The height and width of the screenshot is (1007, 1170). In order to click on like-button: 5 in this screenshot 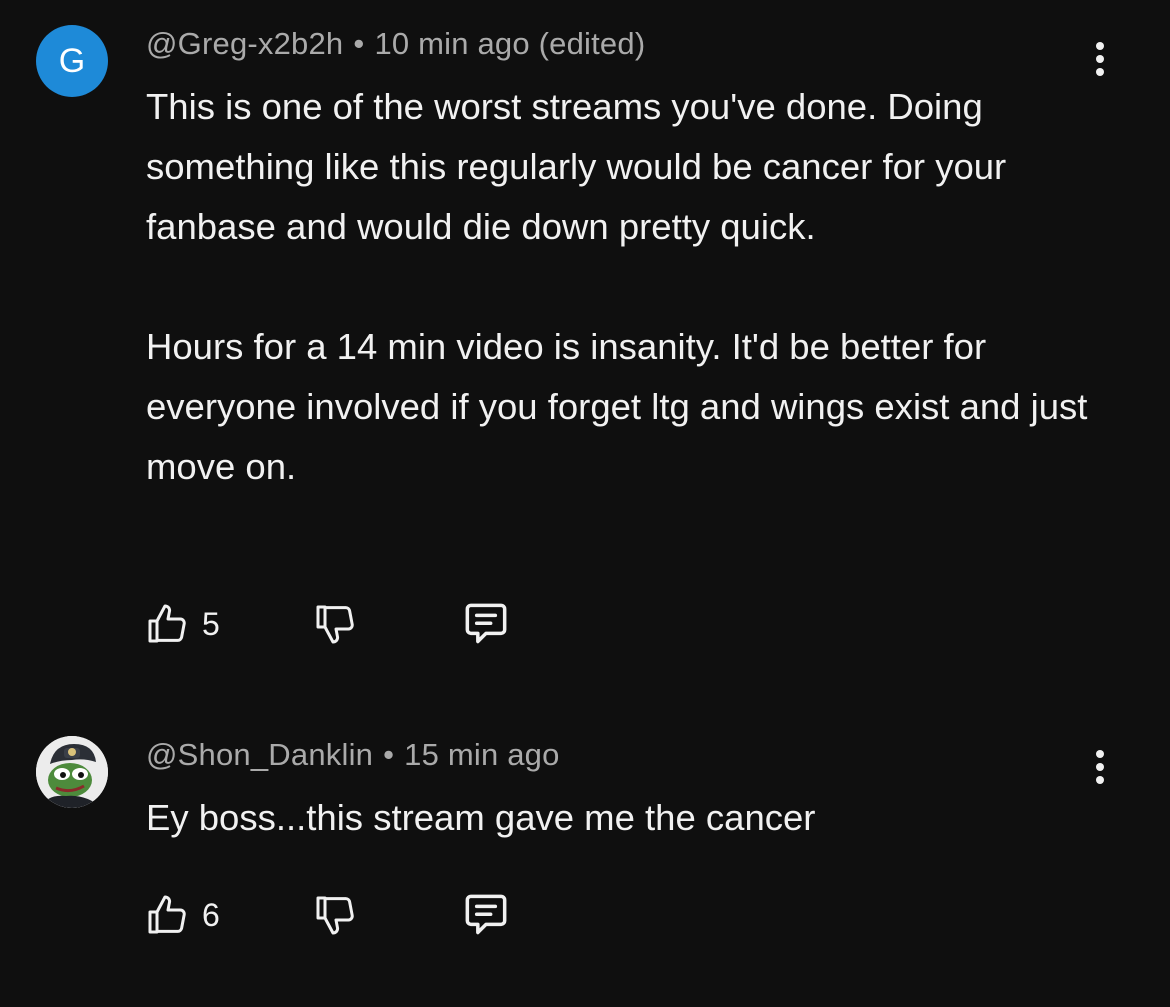, I will do `click(182, 624)`.